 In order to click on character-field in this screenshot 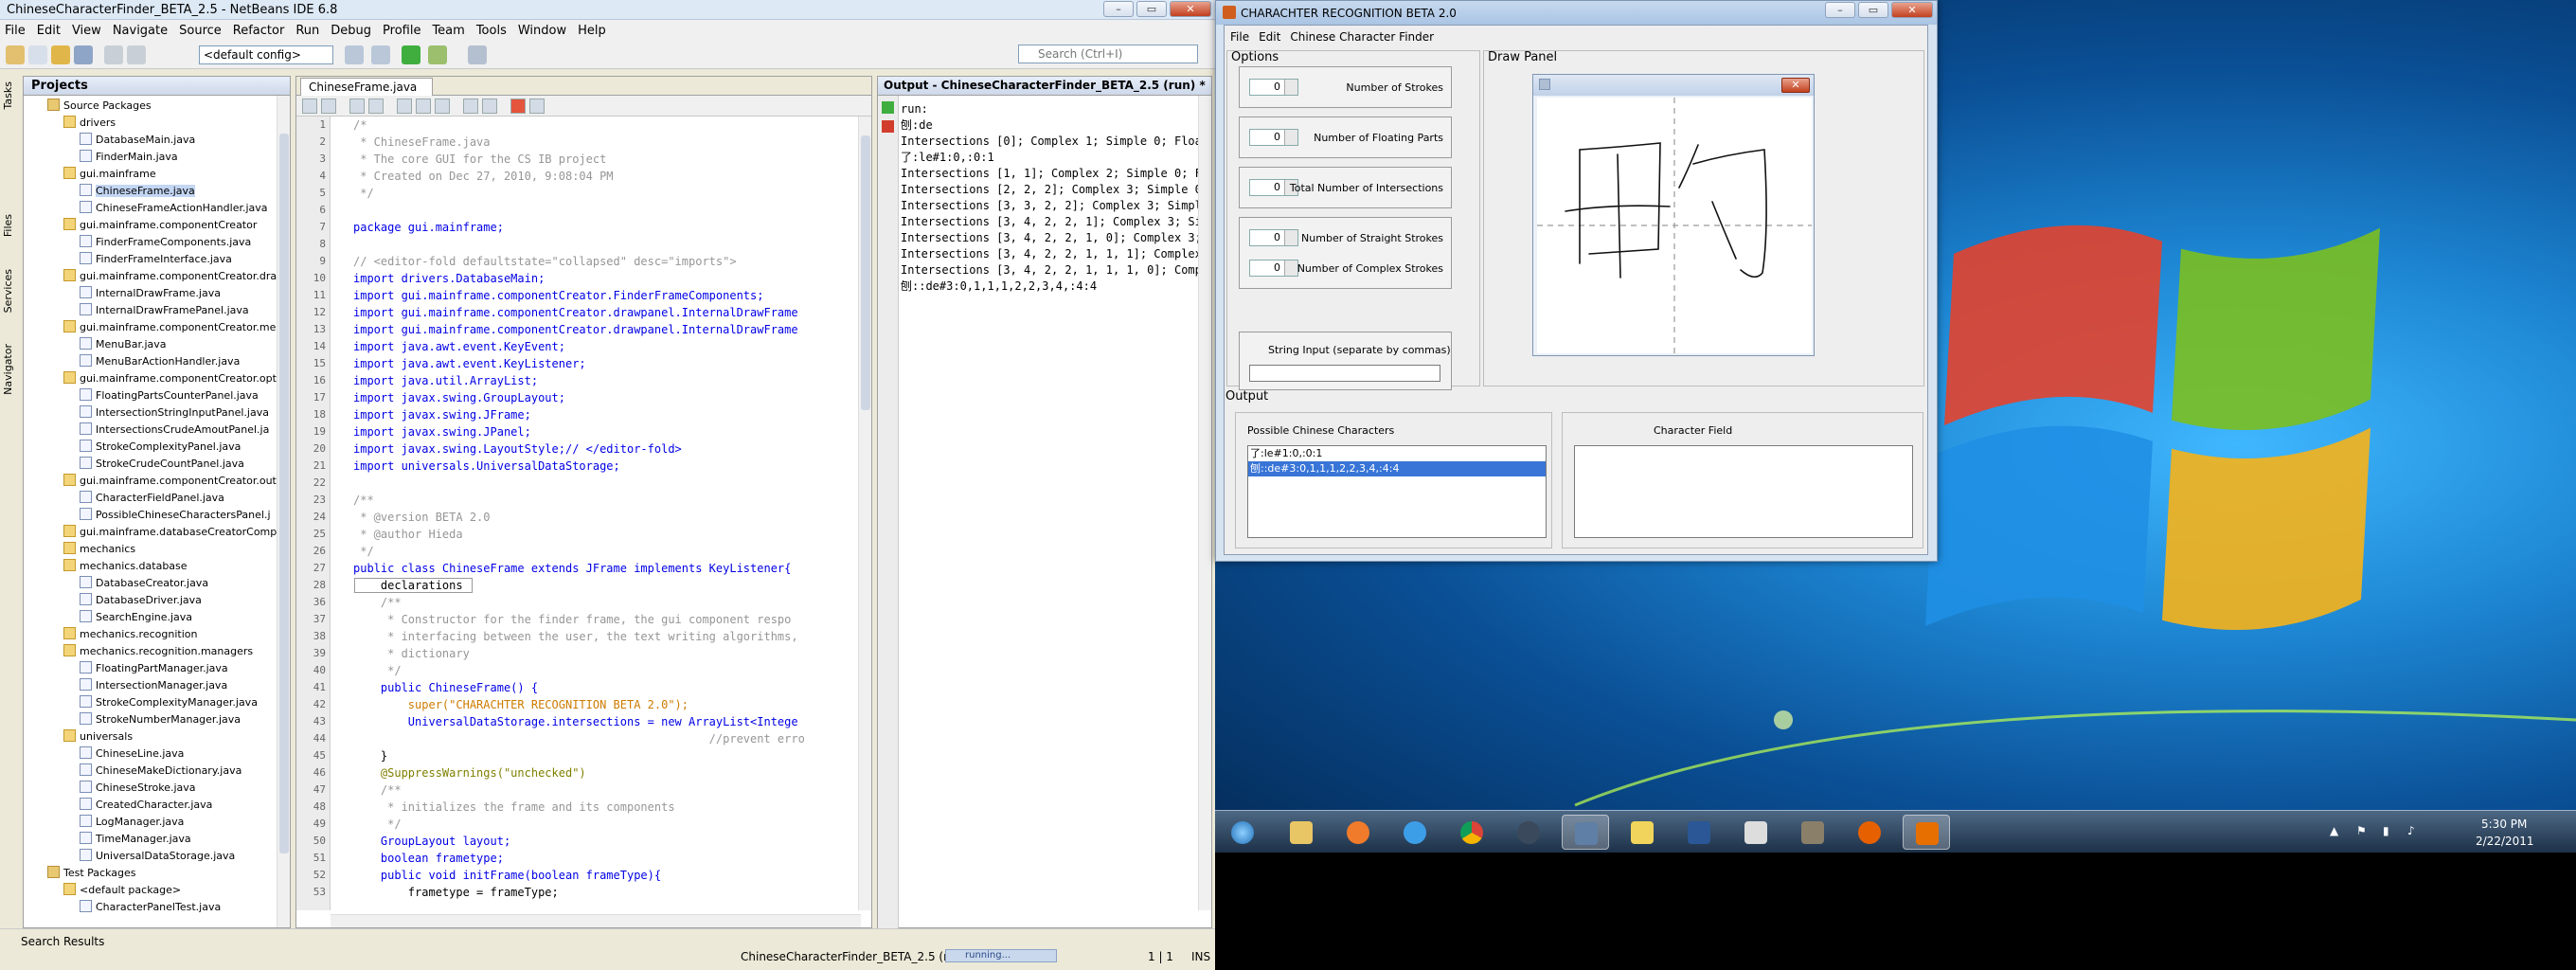, I will do `click(1743, 491)`.